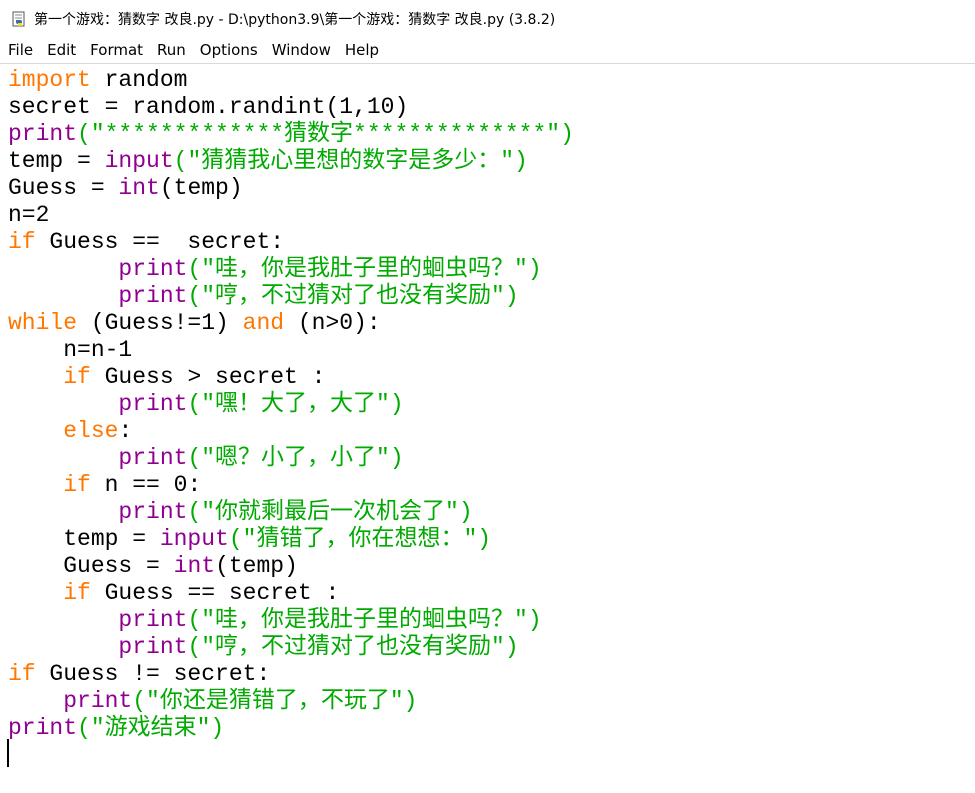 Image resolution: width=975 pixels, height=793 pixels. I want to click on code-line: if Guess != secret:, so click(291, 674).